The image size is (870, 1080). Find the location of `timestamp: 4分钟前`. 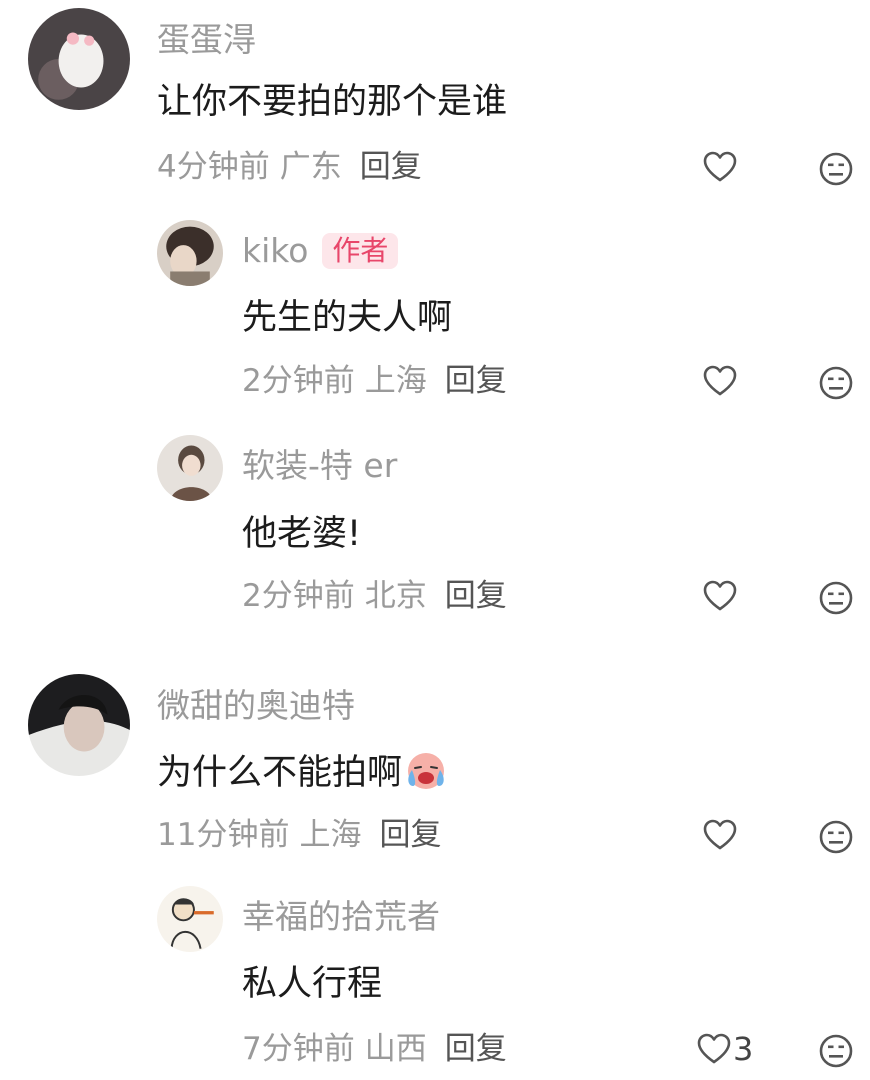

timestamp: 4分钟前 is located at coordinates (213, 167).